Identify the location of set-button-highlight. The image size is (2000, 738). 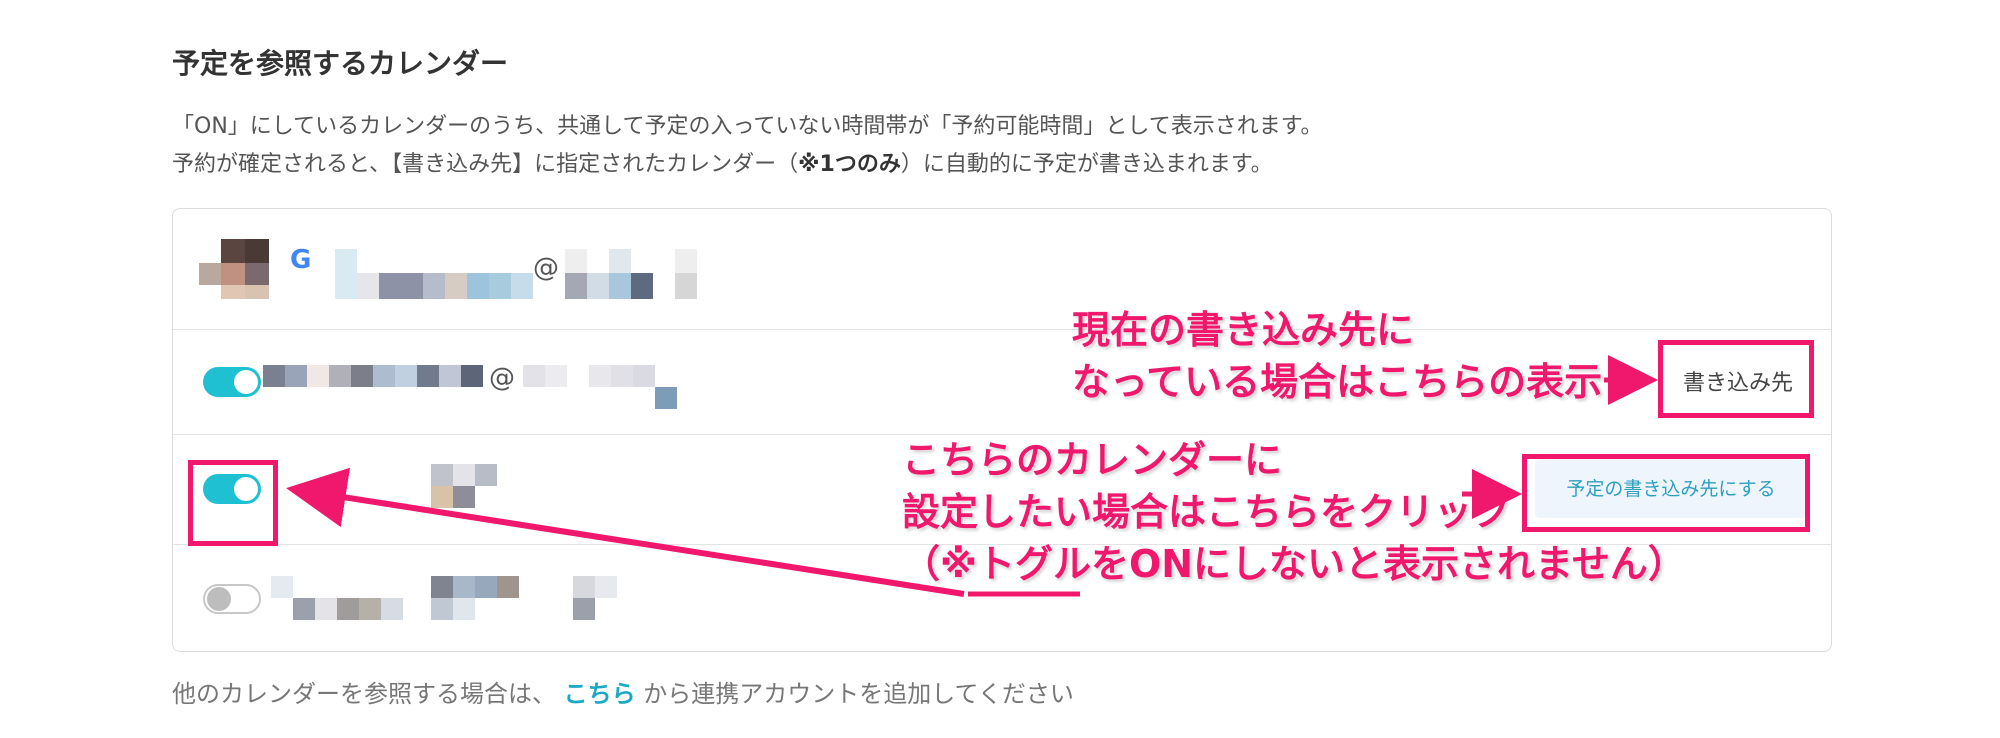
(1666, 493).